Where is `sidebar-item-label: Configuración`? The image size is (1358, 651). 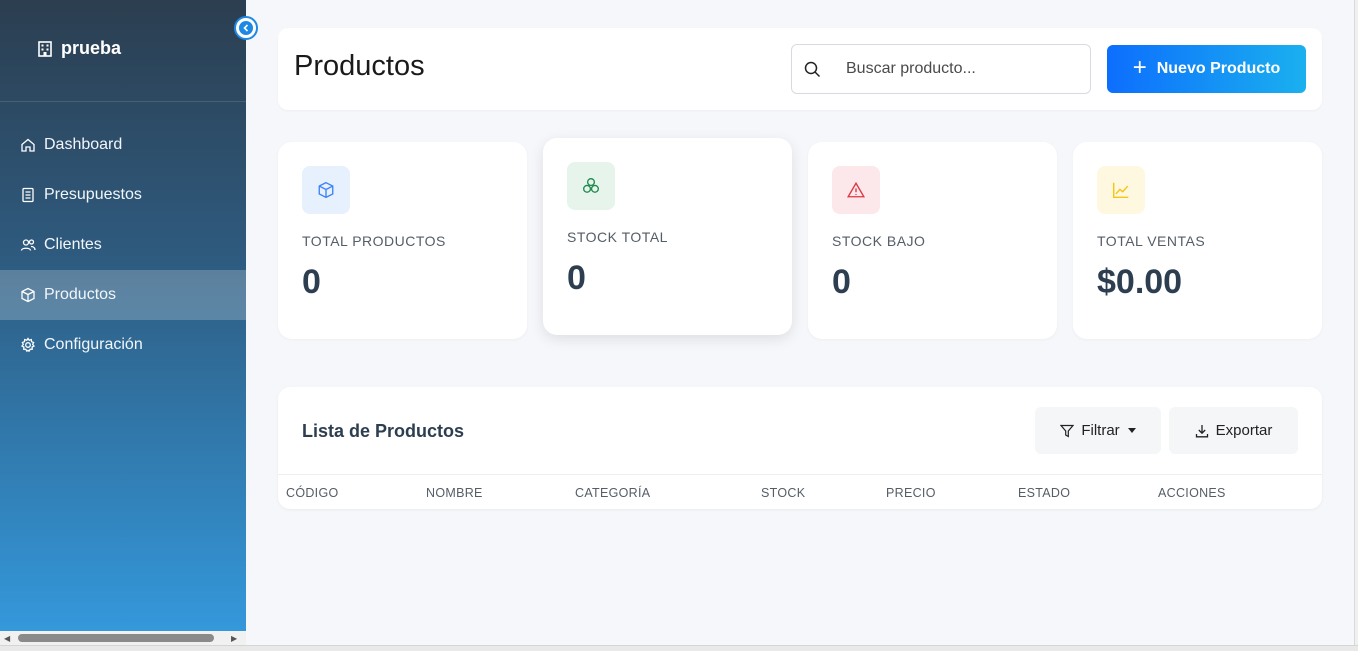 sidebar-item-label: Configuración is located at coordinates (93, 344).